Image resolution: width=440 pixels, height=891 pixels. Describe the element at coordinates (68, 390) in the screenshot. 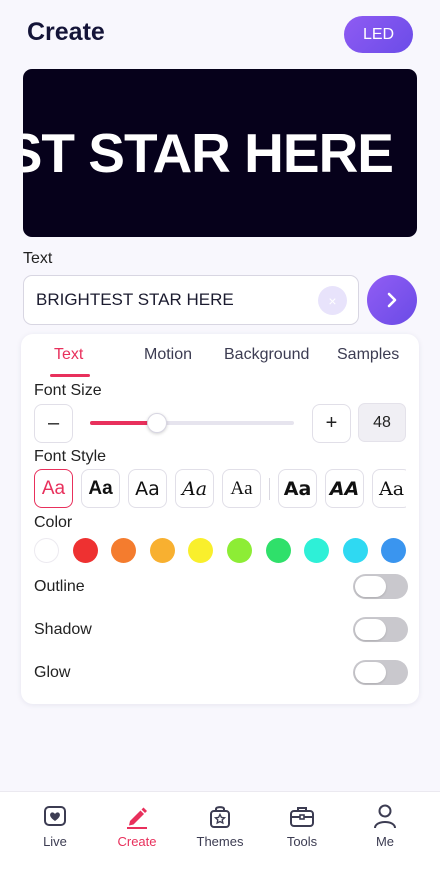

I see `font-size-label: Font Size` at that location.